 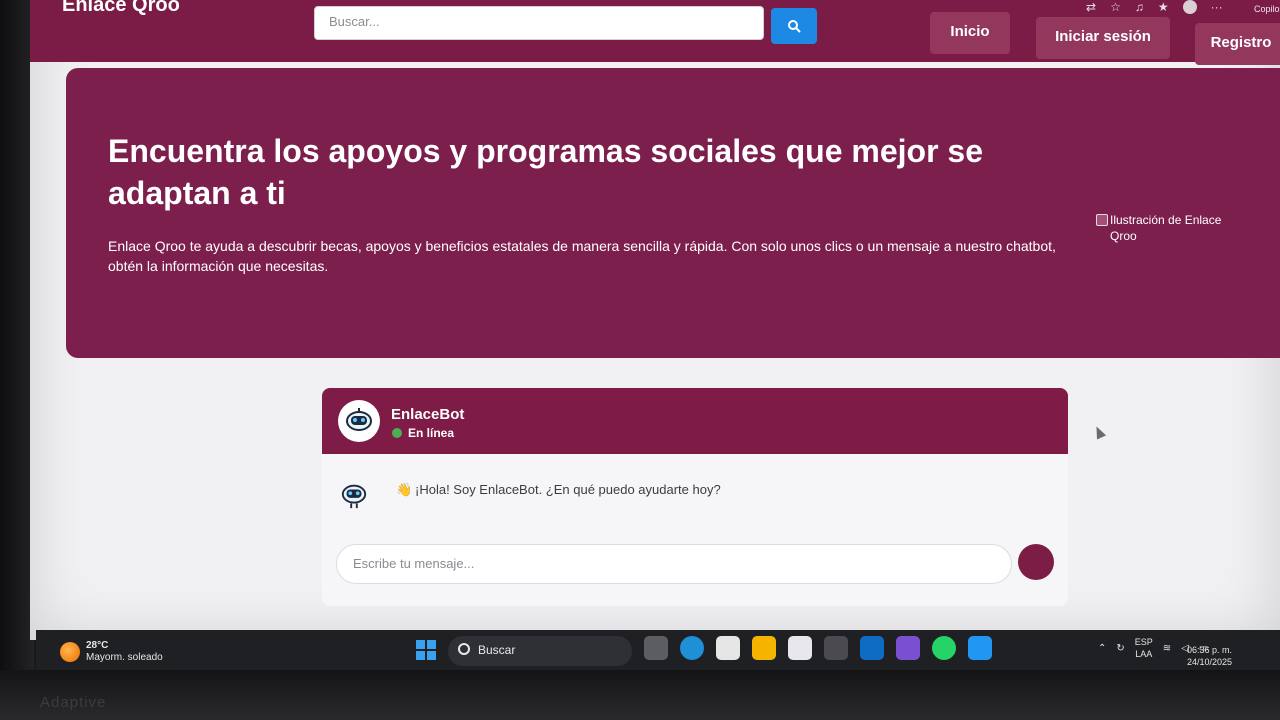 What do you see at coordinates (1209, 650) in the screenshot?
I see `clock-time: 06:36 p. m.` at bounding box center [1209, 650].